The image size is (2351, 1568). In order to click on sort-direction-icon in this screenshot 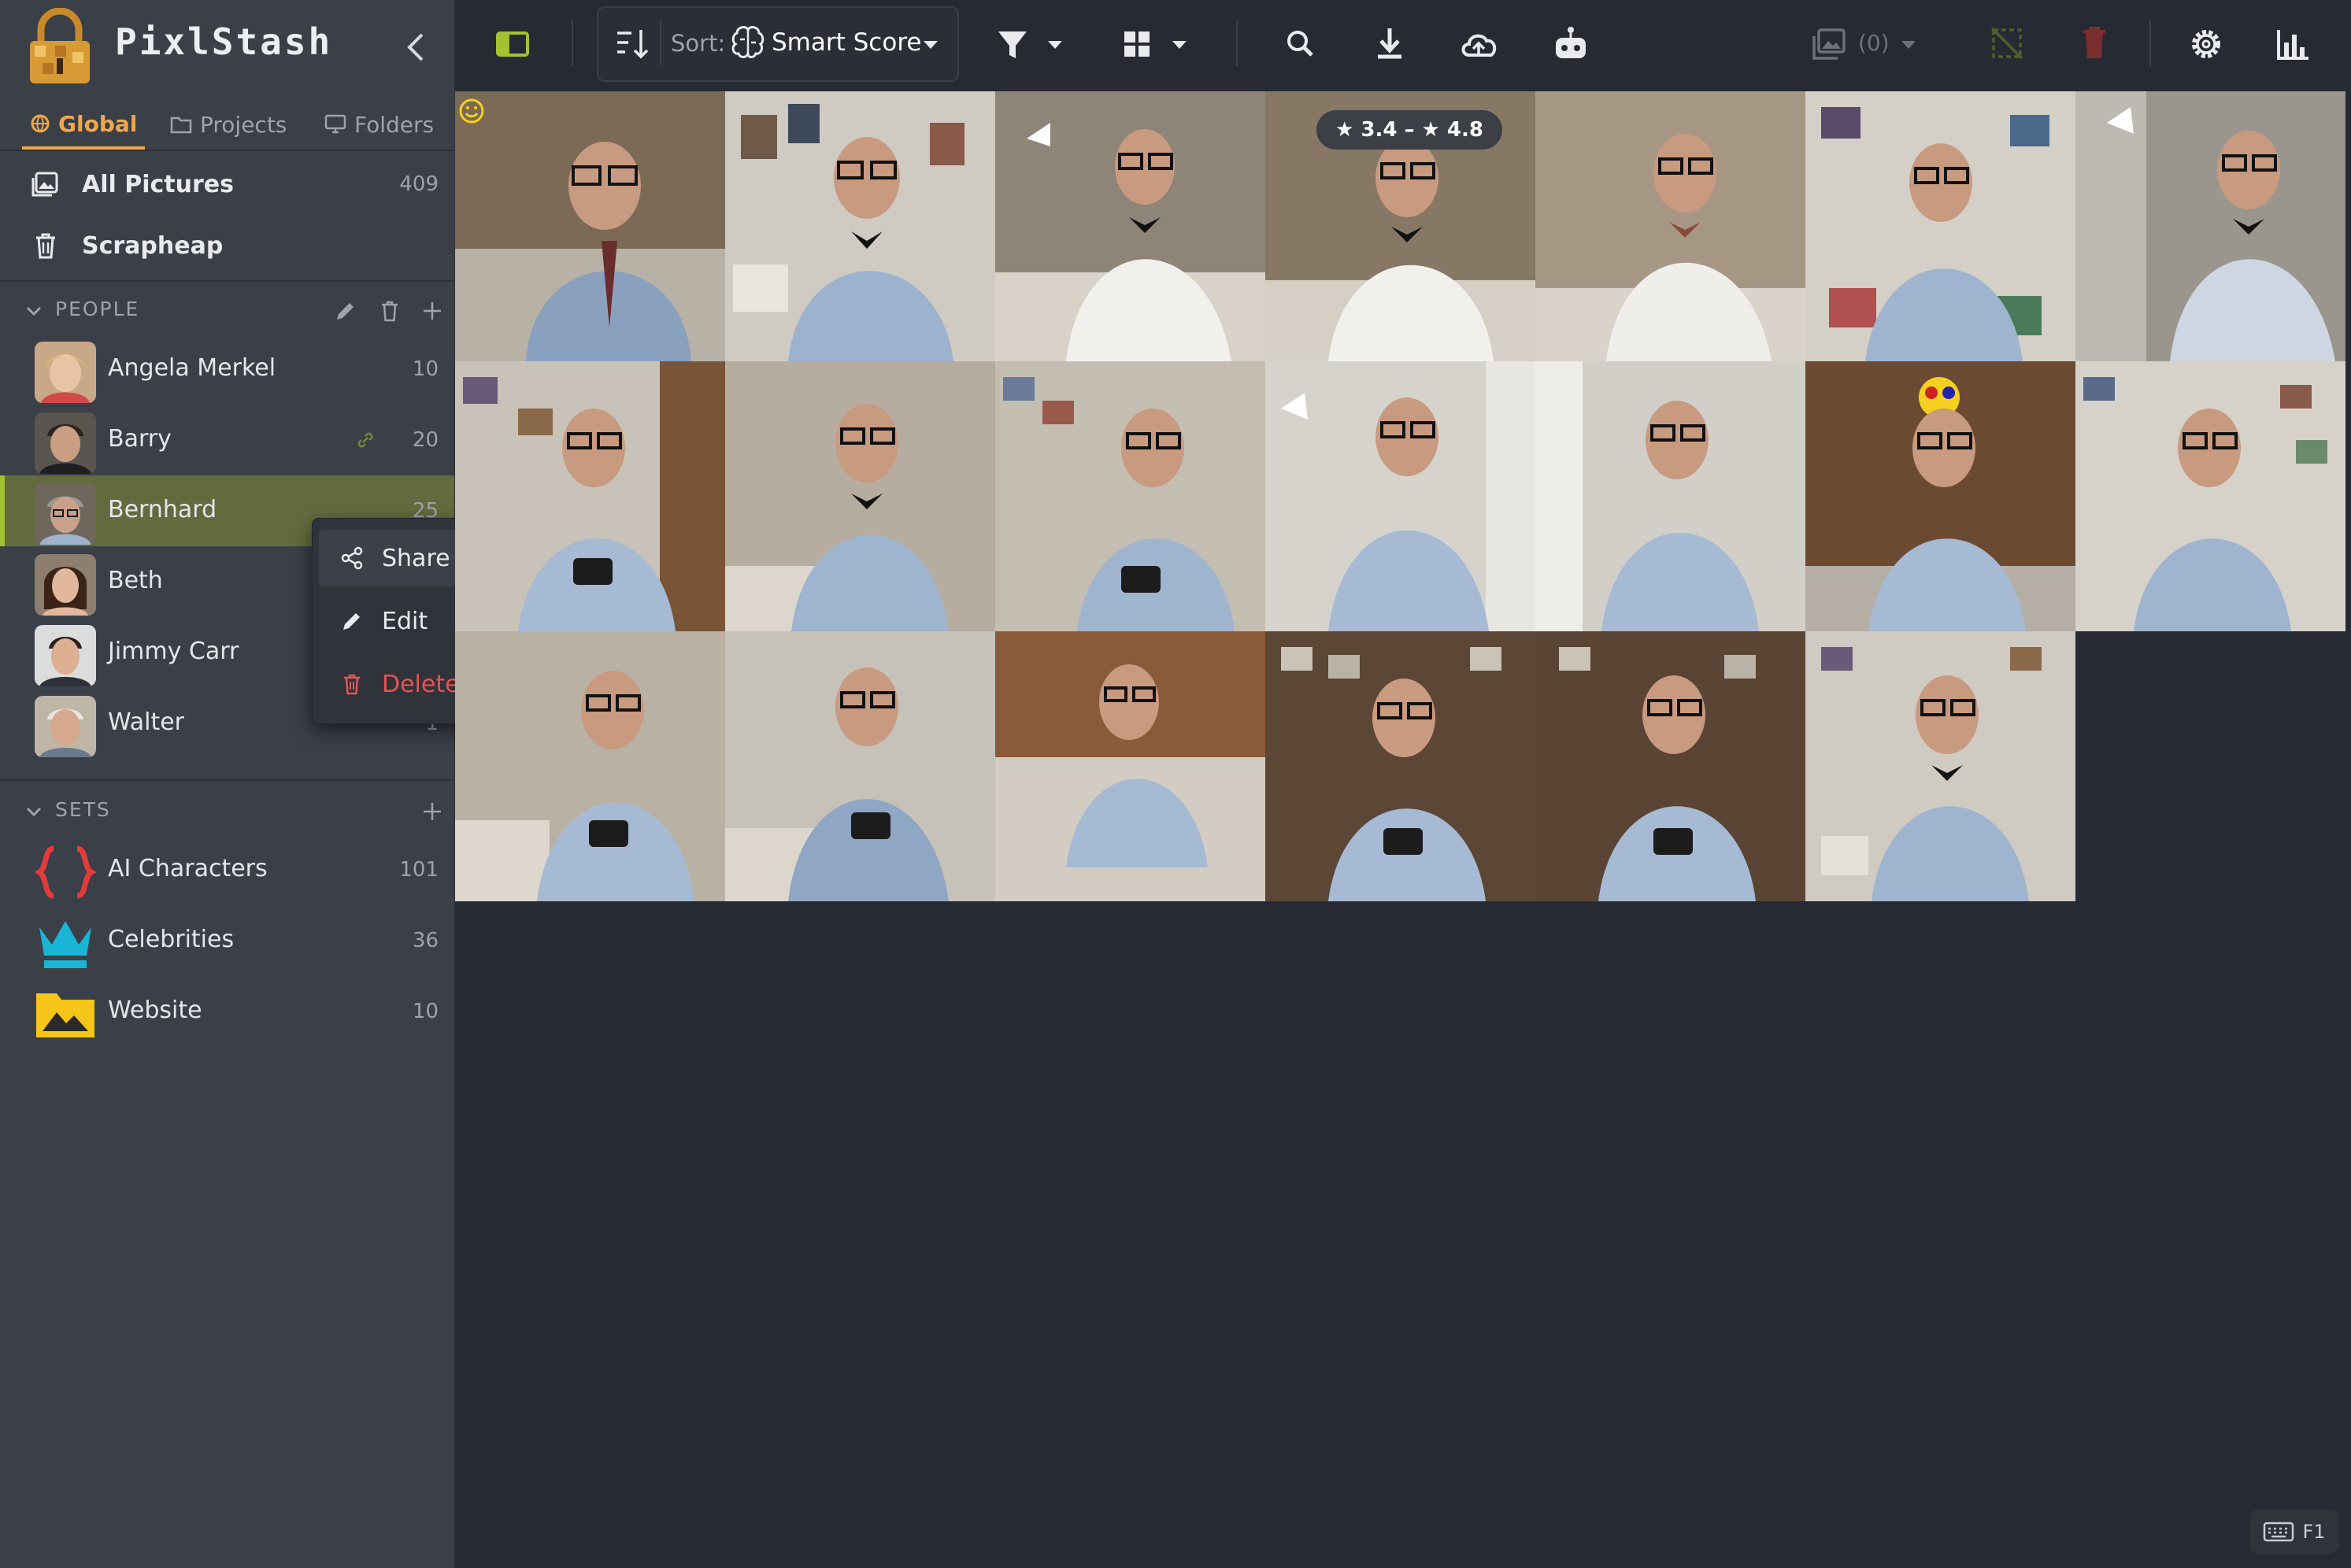, I will do `click(632, 44)`.